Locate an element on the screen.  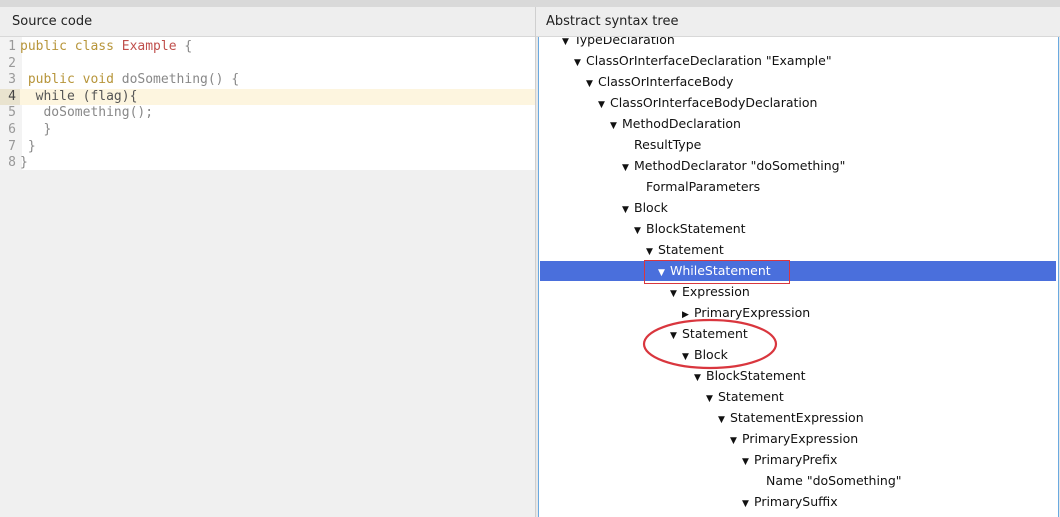
ast-node-label: FormalParameters is located at coordinates (703, 186).